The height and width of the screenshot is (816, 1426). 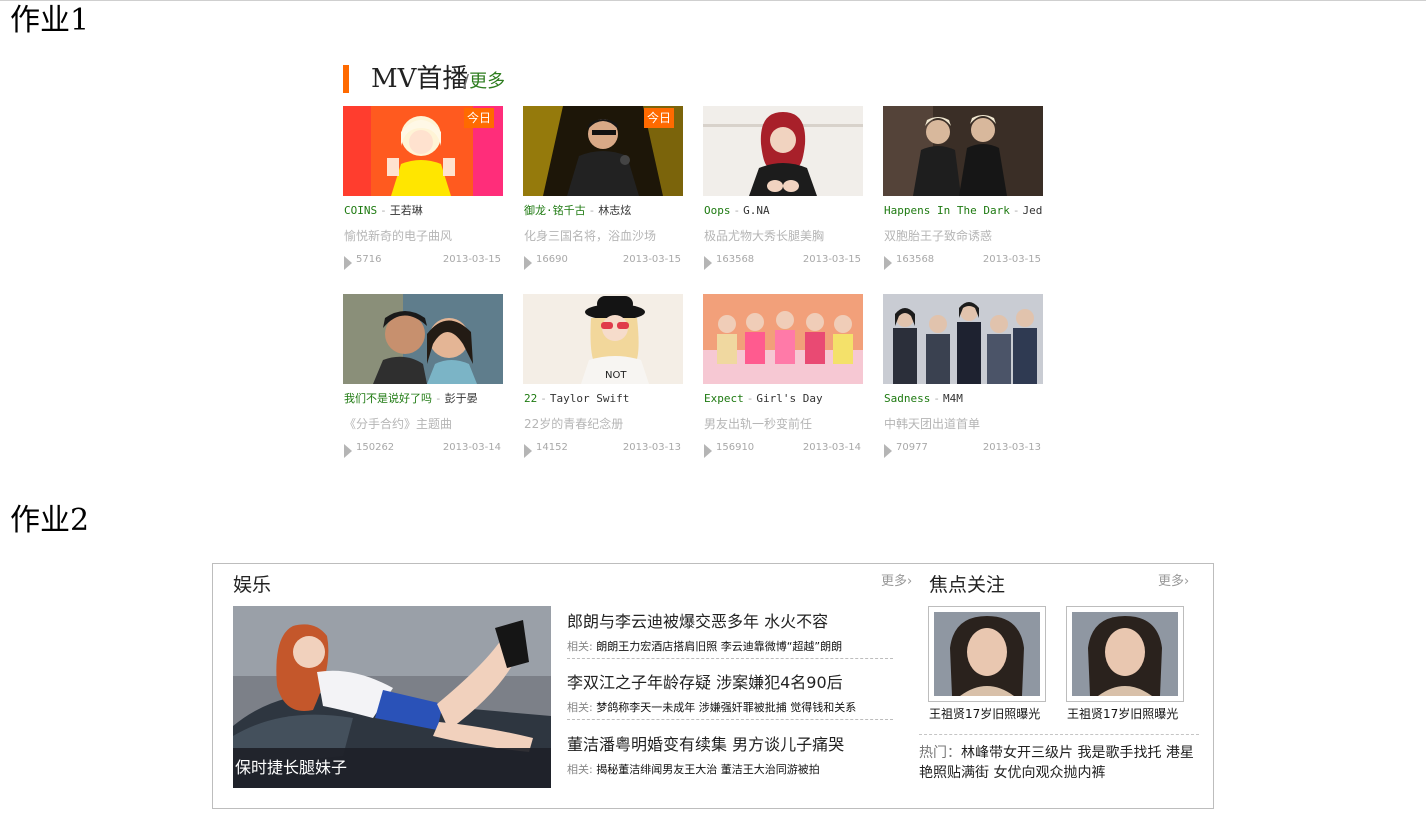 What do you see at coordinates (730, 622) in the screenshot?
I see `news-headline-link: 郎朗与李云迪被爆交恶多年 水火不容` at bounding box center [730, 622].